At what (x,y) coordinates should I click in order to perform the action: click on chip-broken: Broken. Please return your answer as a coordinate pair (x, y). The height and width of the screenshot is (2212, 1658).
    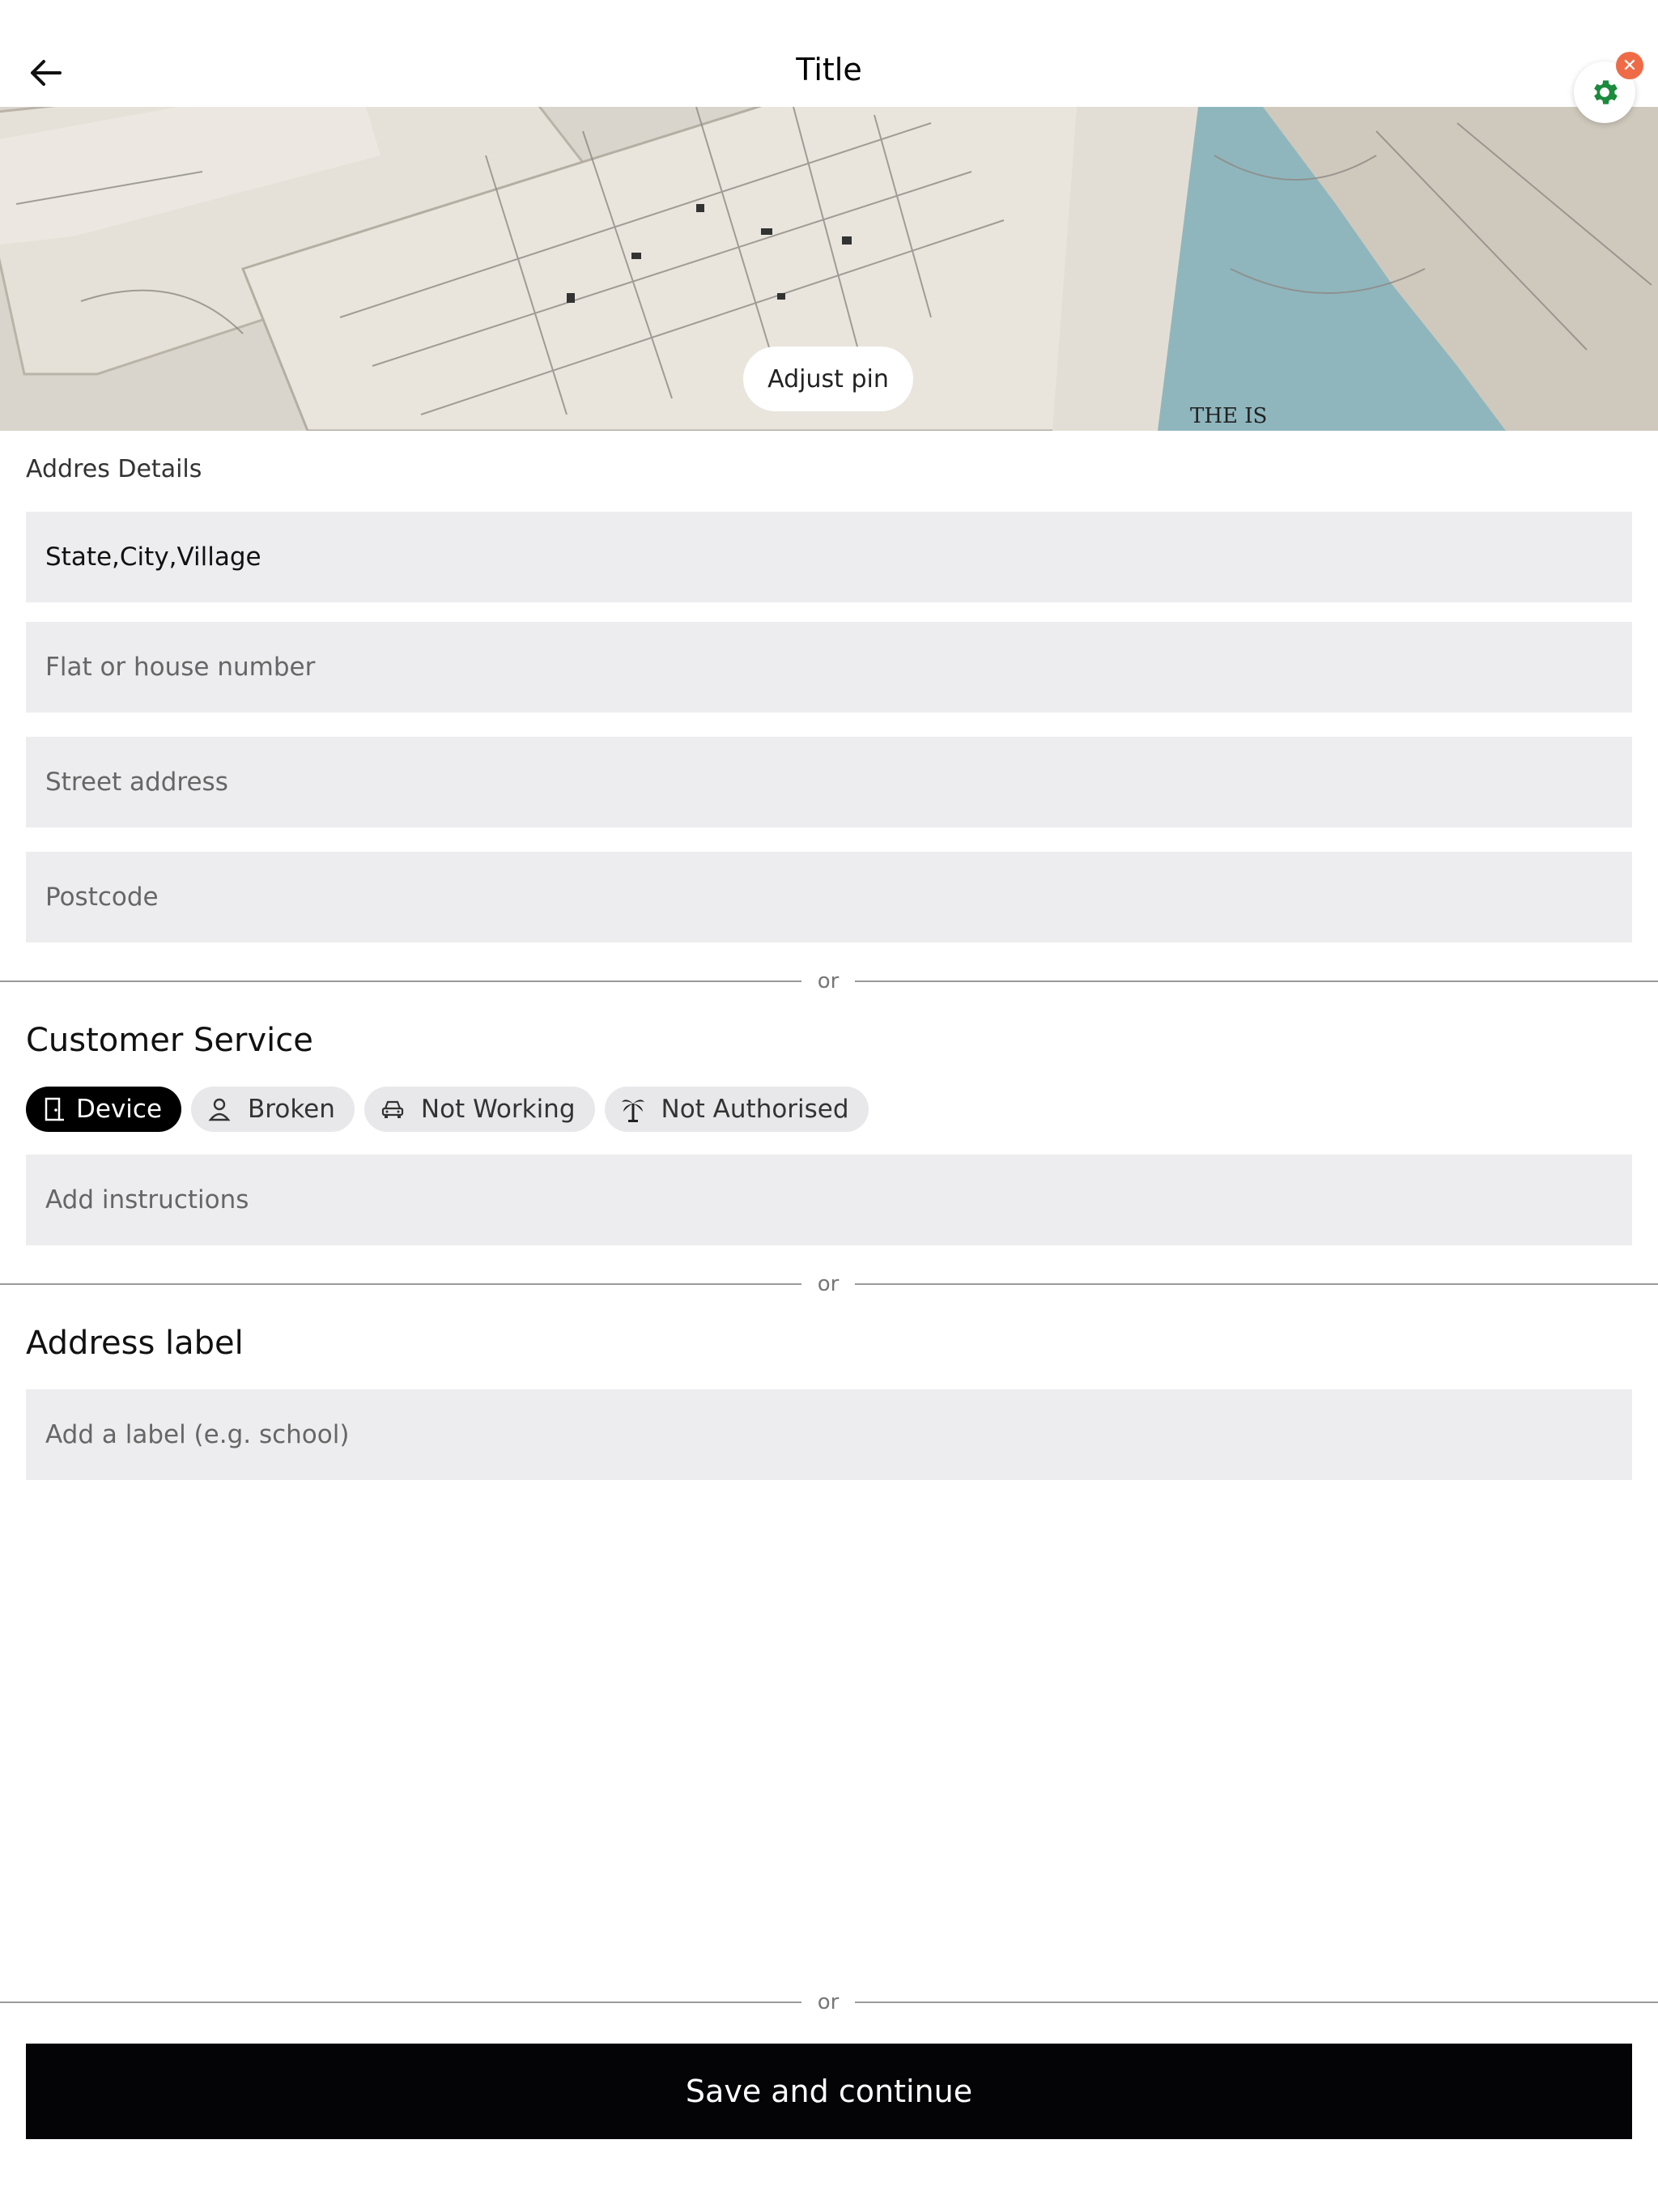
    Looking at the image, I should click on (273, 1110).